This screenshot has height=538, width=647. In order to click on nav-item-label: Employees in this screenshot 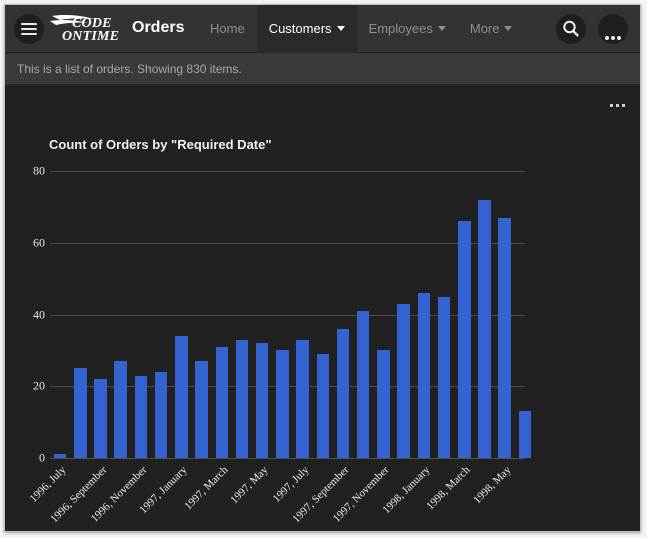, I will do `click(400, 28)`.